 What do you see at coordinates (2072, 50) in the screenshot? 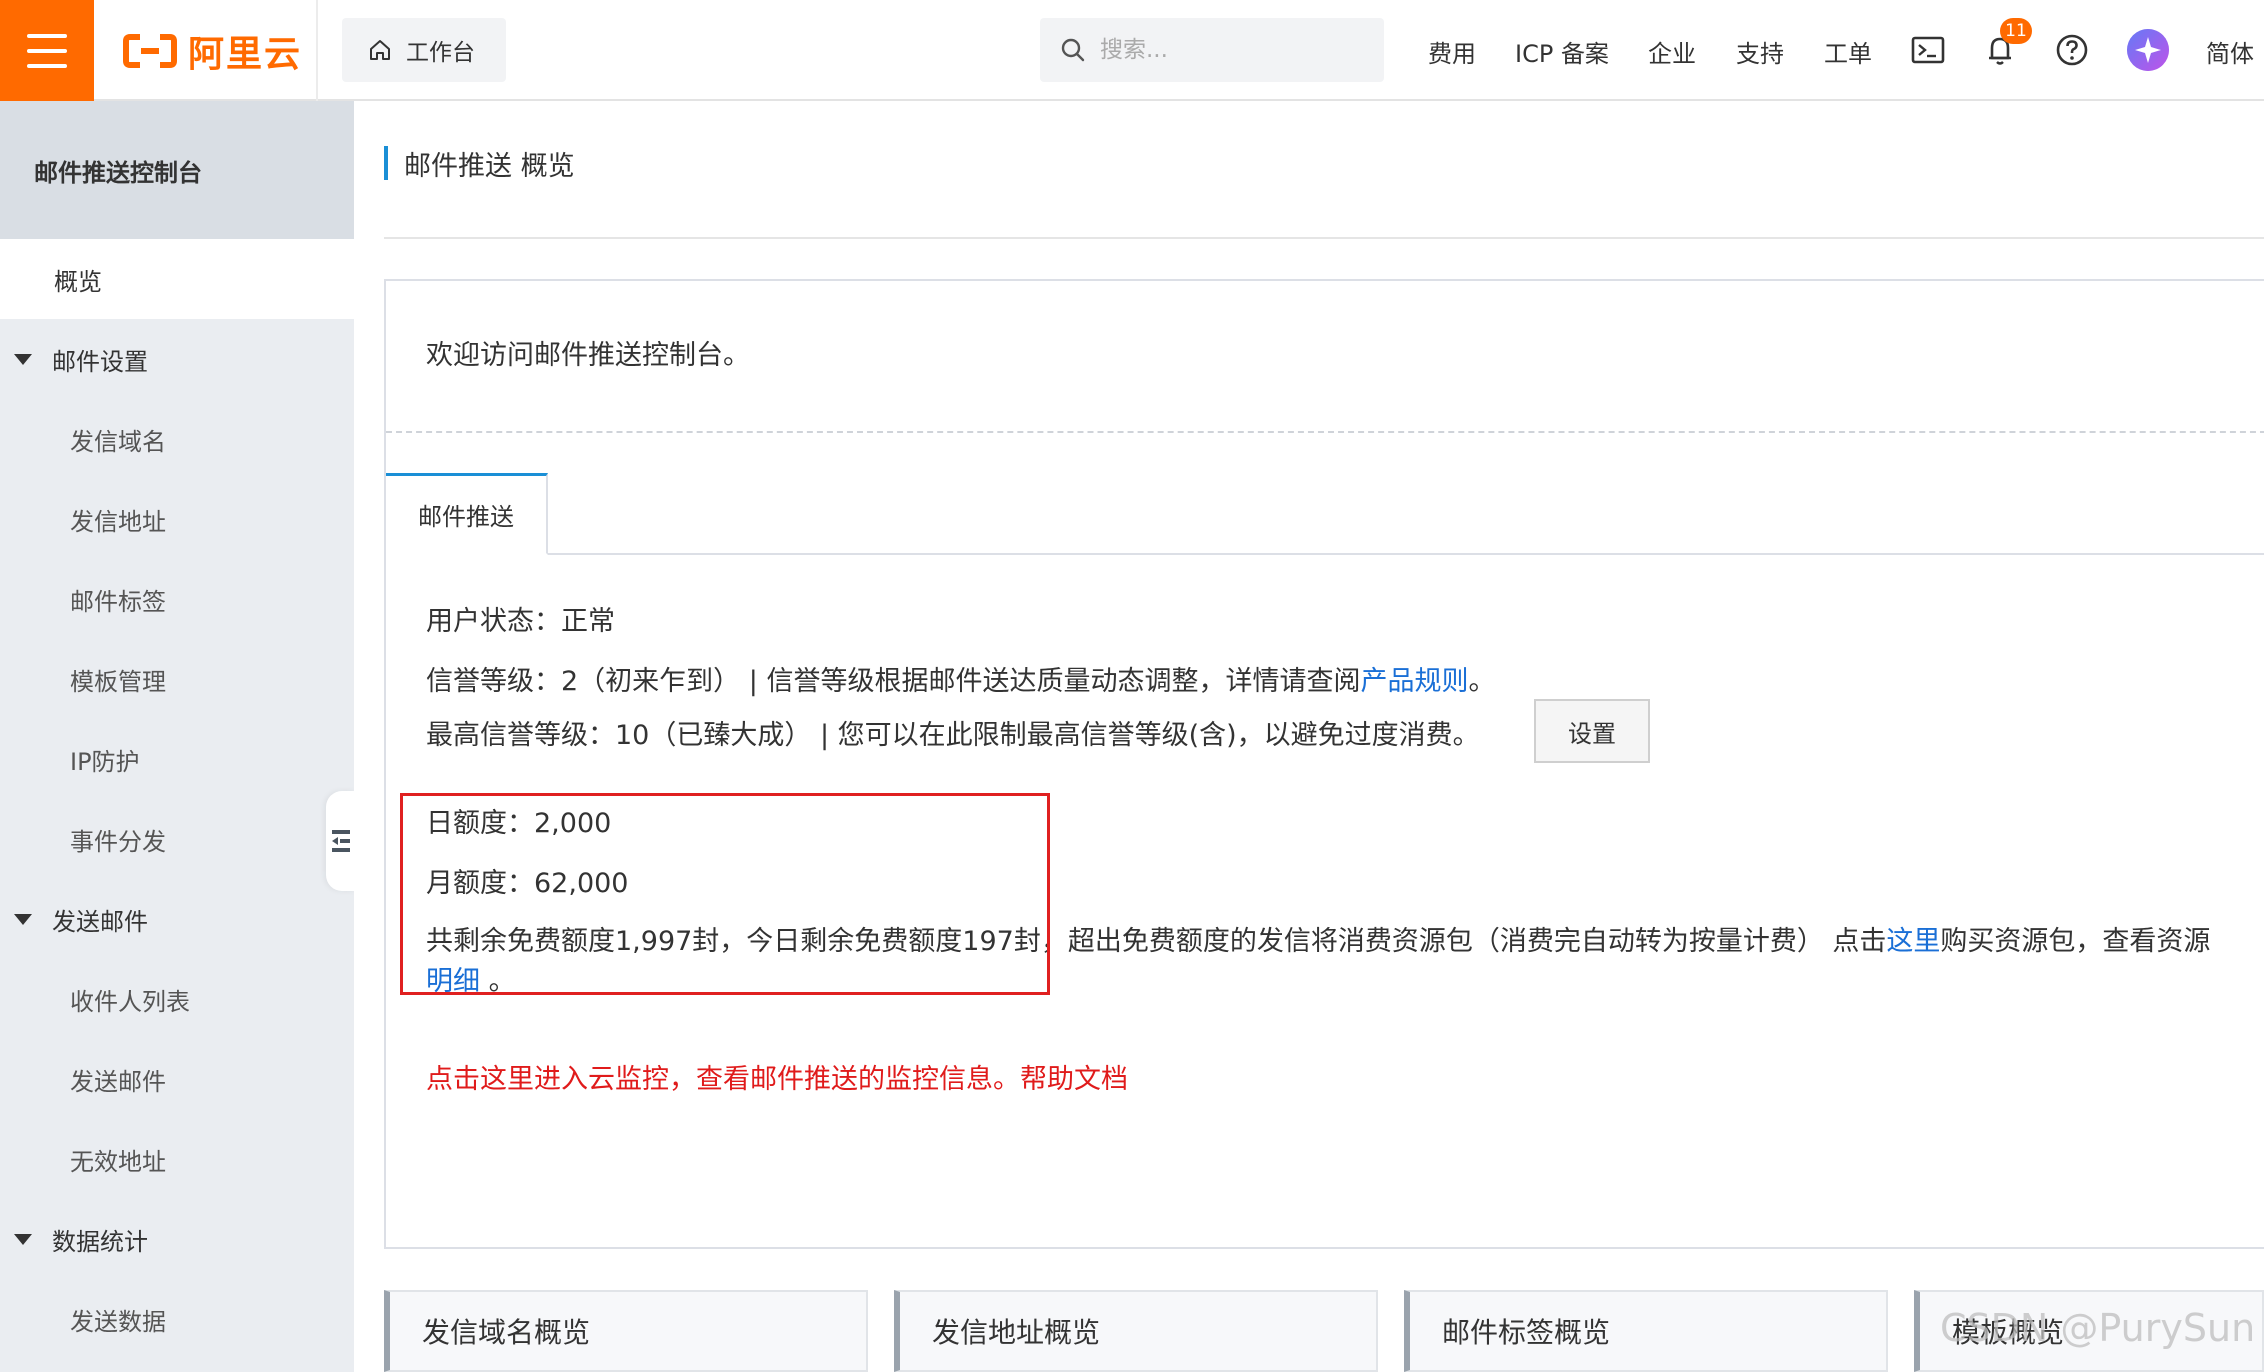
I see `help-icon` at bounding box center [2072, 50].